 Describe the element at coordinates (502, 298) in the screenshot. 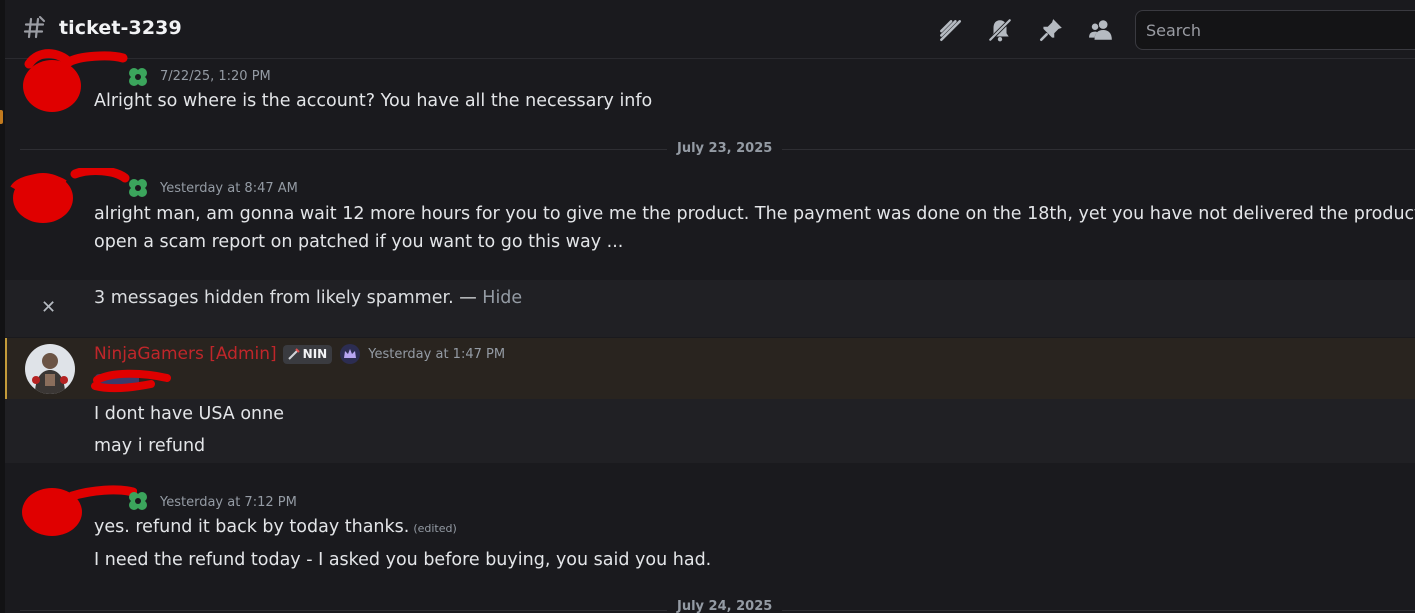

I see `hide-link: Hide` at that location.